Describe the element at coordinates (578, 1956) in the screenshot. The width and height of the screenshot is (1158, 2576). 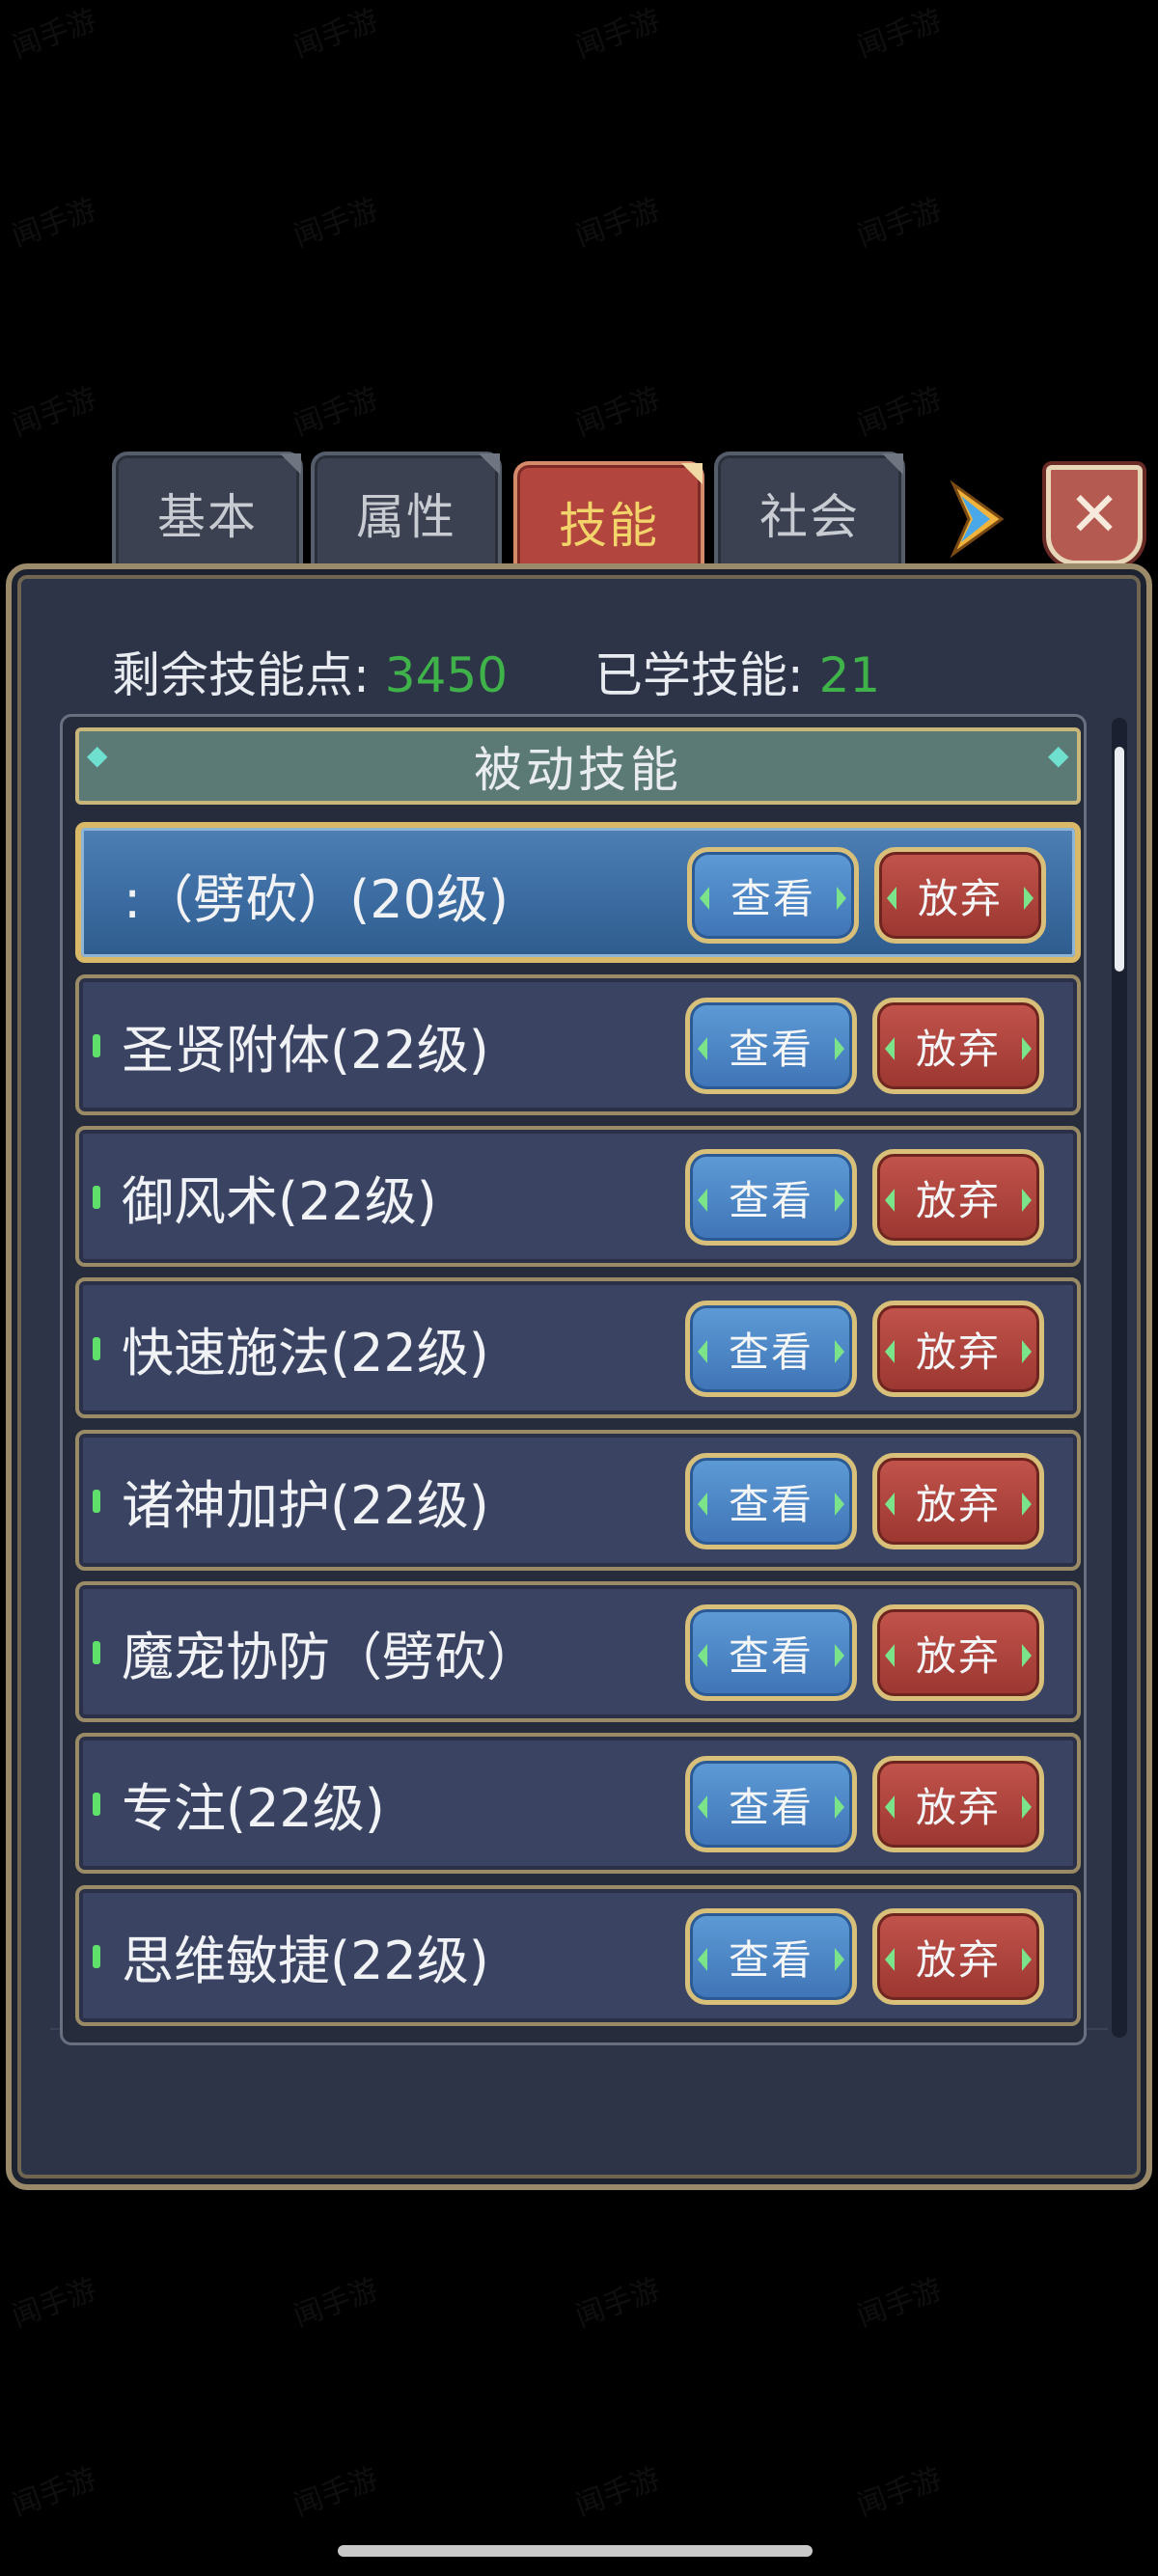
I see `skill-row: 思维敏捷(22级) 查看 放弃` at that location.